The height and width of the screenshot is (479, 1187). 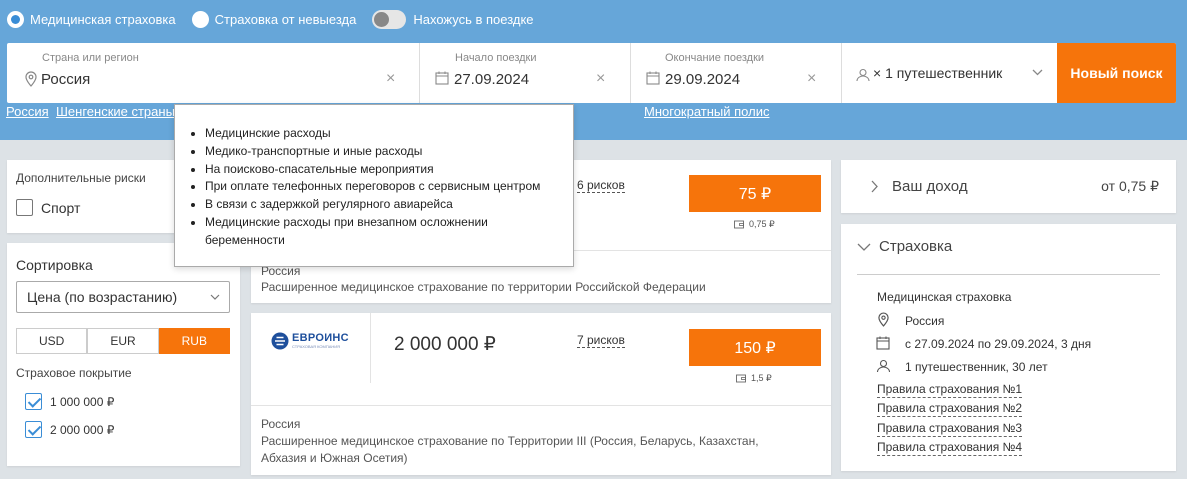 I want to click on income-value: от 0,75 ₽, so click(x=1130, y=186).